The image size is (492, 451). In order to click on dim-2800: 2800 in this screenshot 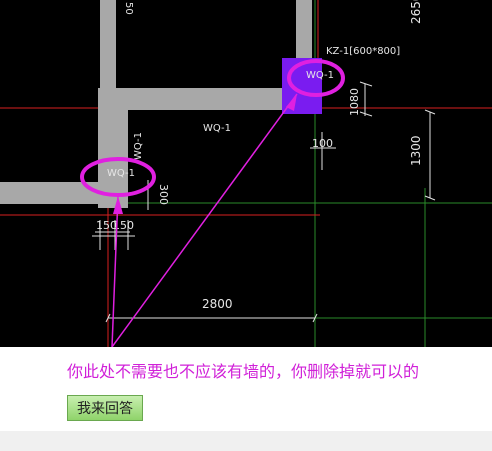, I will do `click(217, 304)`.